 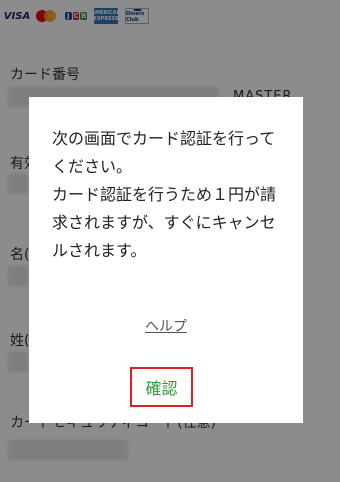 What do you see at coordinates (161, 387) in the screenshot?
I see `confirm-button: 確認` at bounding box center [161, 387].